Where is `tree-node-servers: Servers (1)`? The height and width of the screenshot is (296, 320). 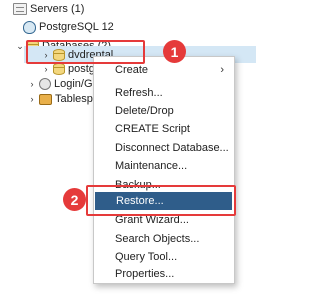 tree-node-servers: Servers (1) is located at coordinates (43, 9).